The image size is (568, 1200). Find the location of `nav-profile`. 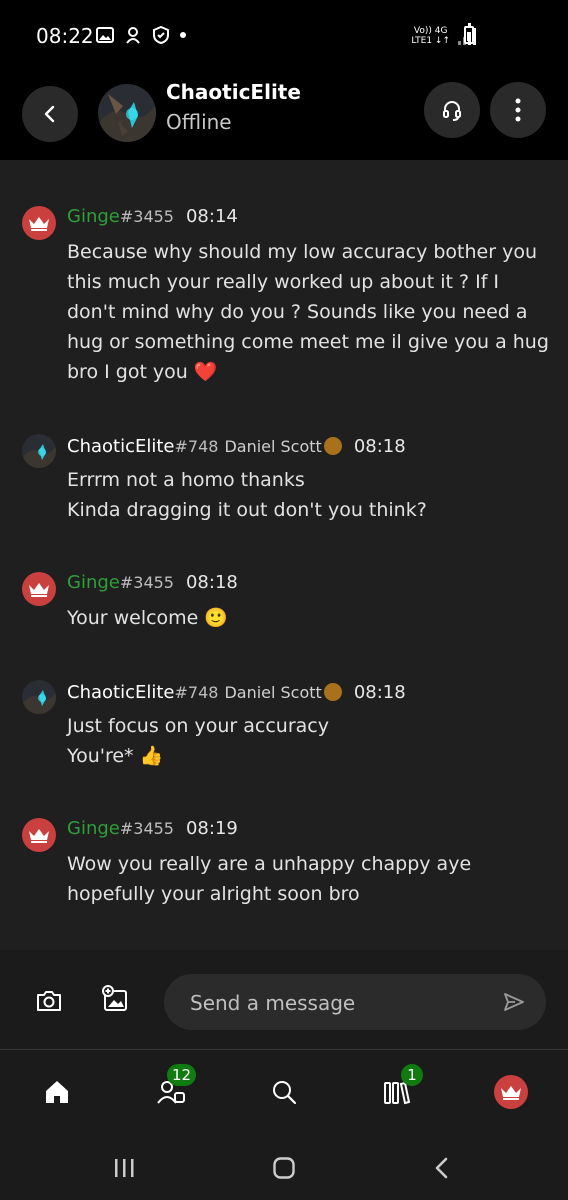

nav-profile is located at coordinates (511, 1092).